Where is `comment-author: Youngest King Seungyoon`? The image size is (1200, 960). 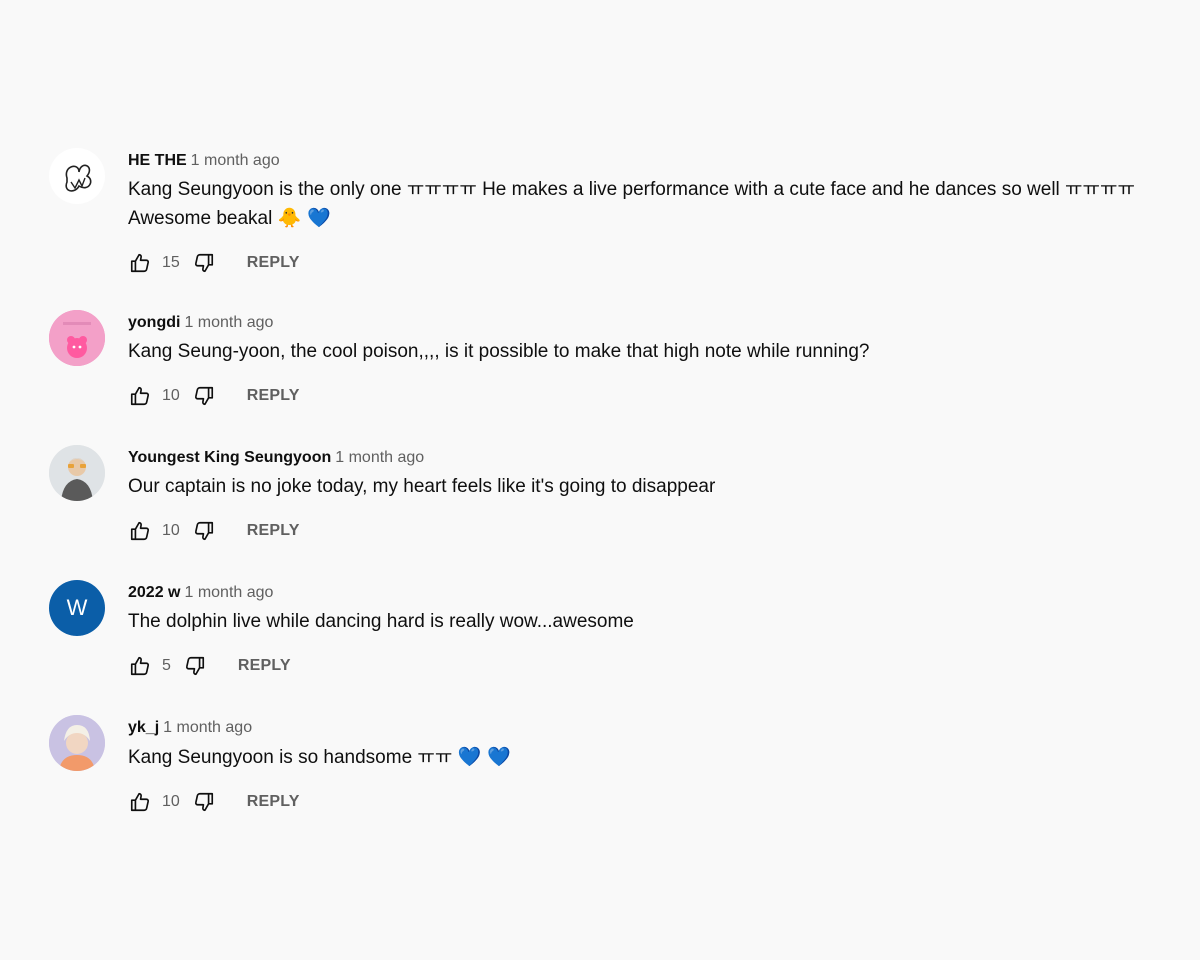
comment-author: Youngest King Seungyoon is located at coordinates (229, 457).